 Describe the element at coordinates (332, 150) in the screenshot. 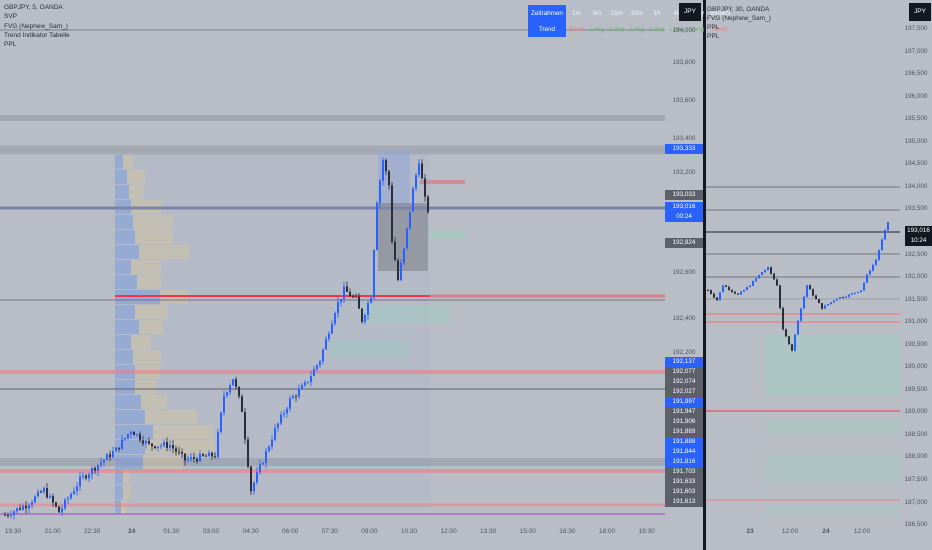

I see `range-band` at that location.